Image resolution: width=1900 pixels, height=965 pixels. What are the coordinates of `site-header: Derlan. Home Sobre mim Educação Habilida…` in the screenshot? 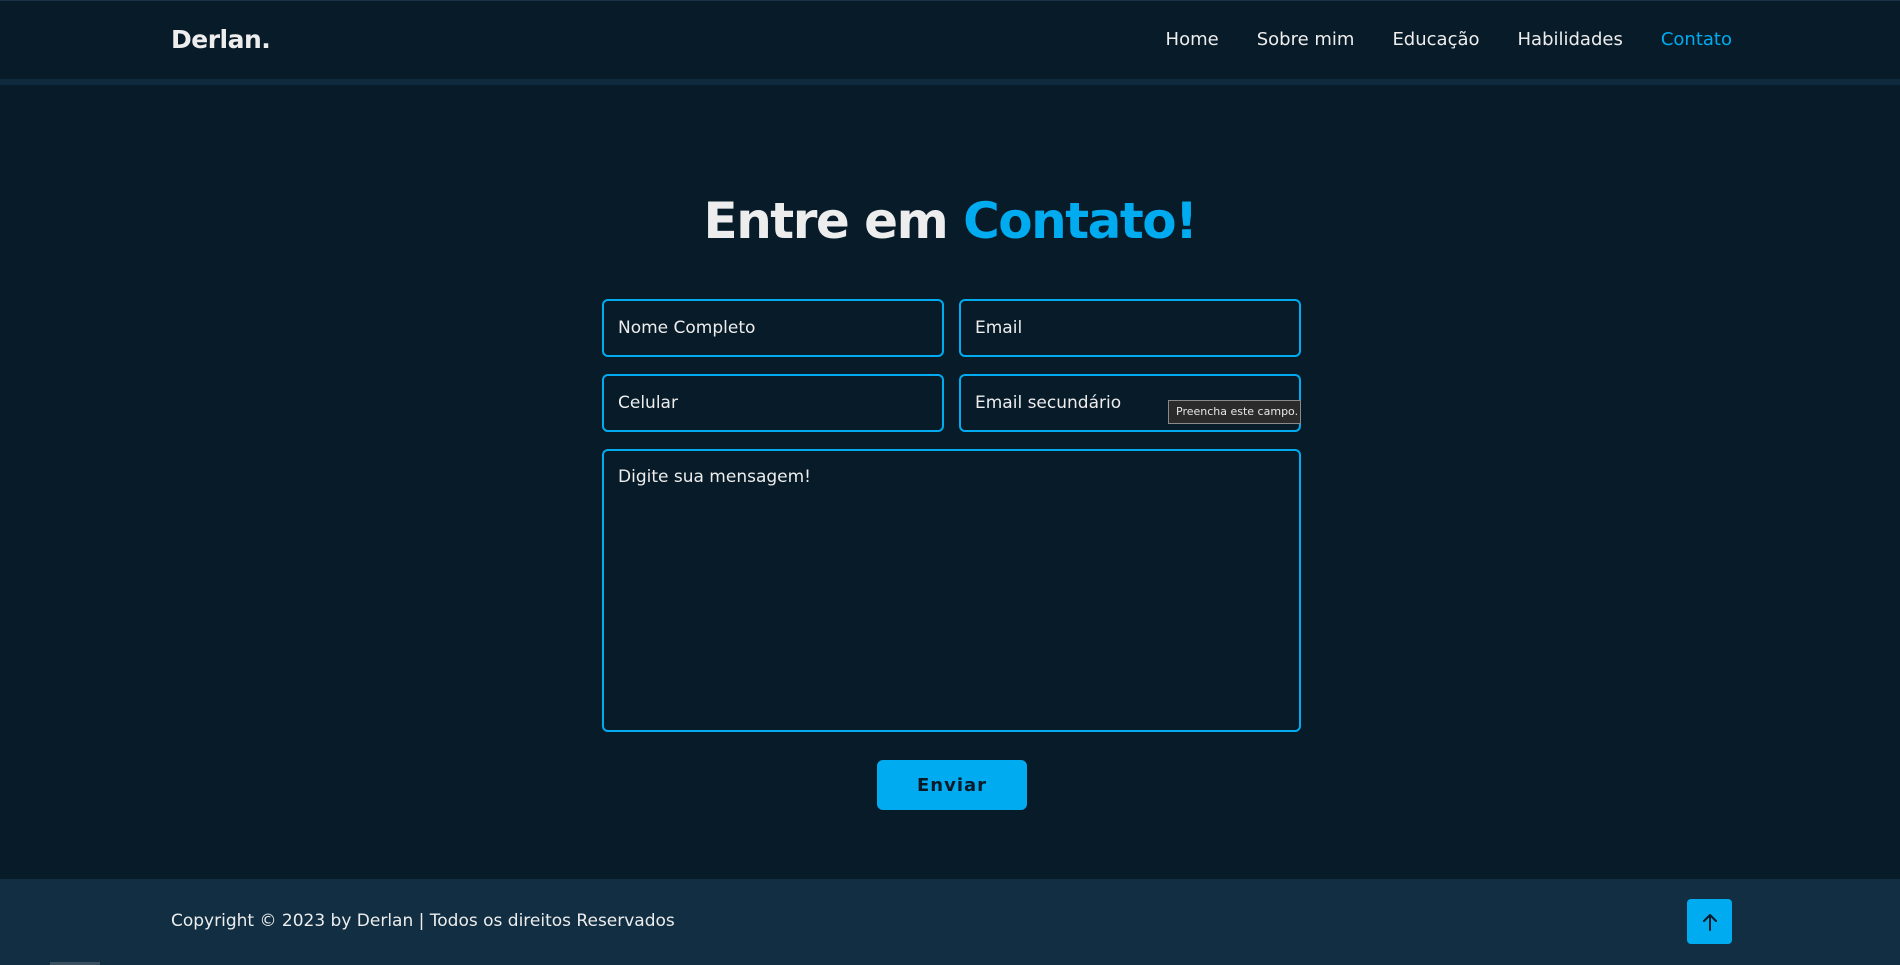 It's located at (950, 42).